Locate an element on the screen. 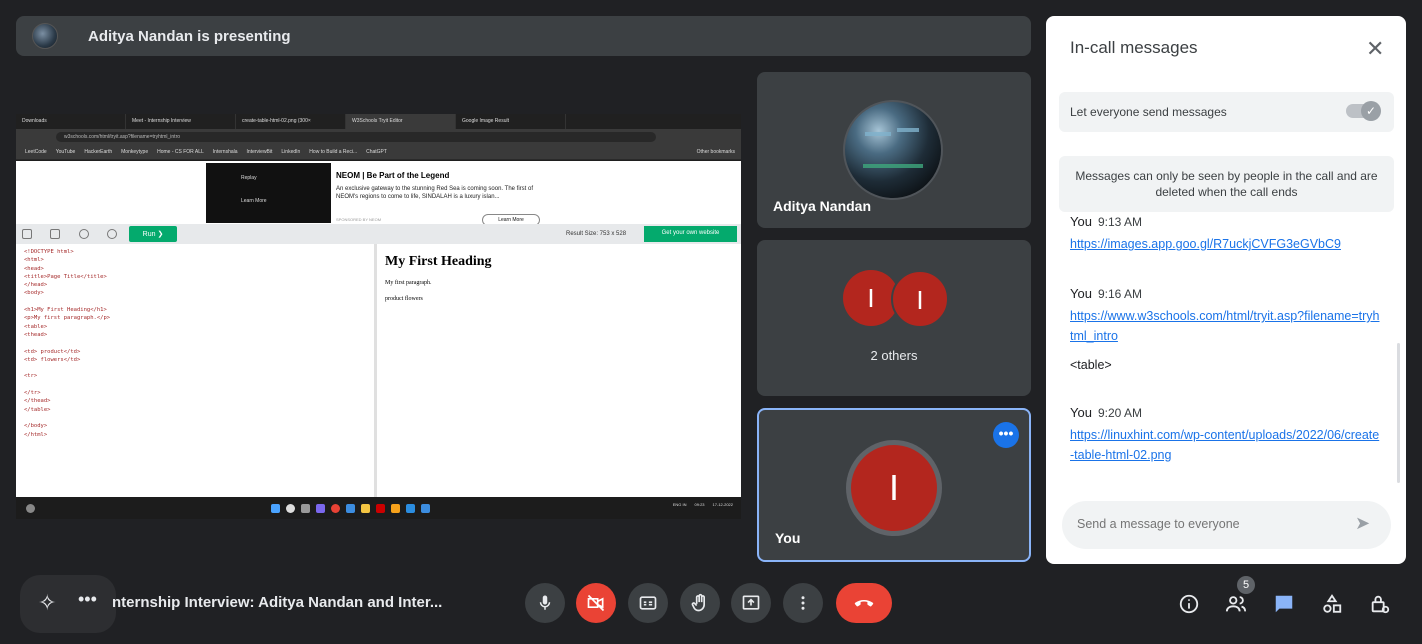 Image resolution: width=1422 pixels, height=644 pixels. participant-tile-others: I I 2 others is located at coordinates (894, 318).